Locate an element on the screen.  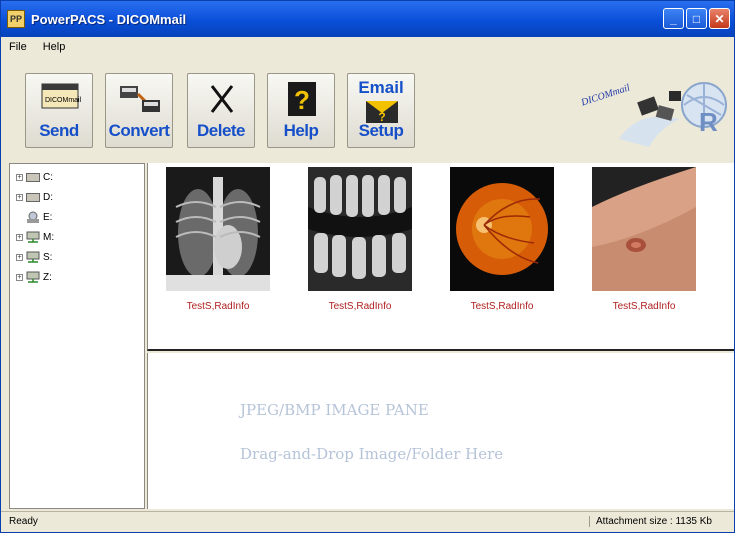
close-button: ✕ is located at coordinates (719, 18).